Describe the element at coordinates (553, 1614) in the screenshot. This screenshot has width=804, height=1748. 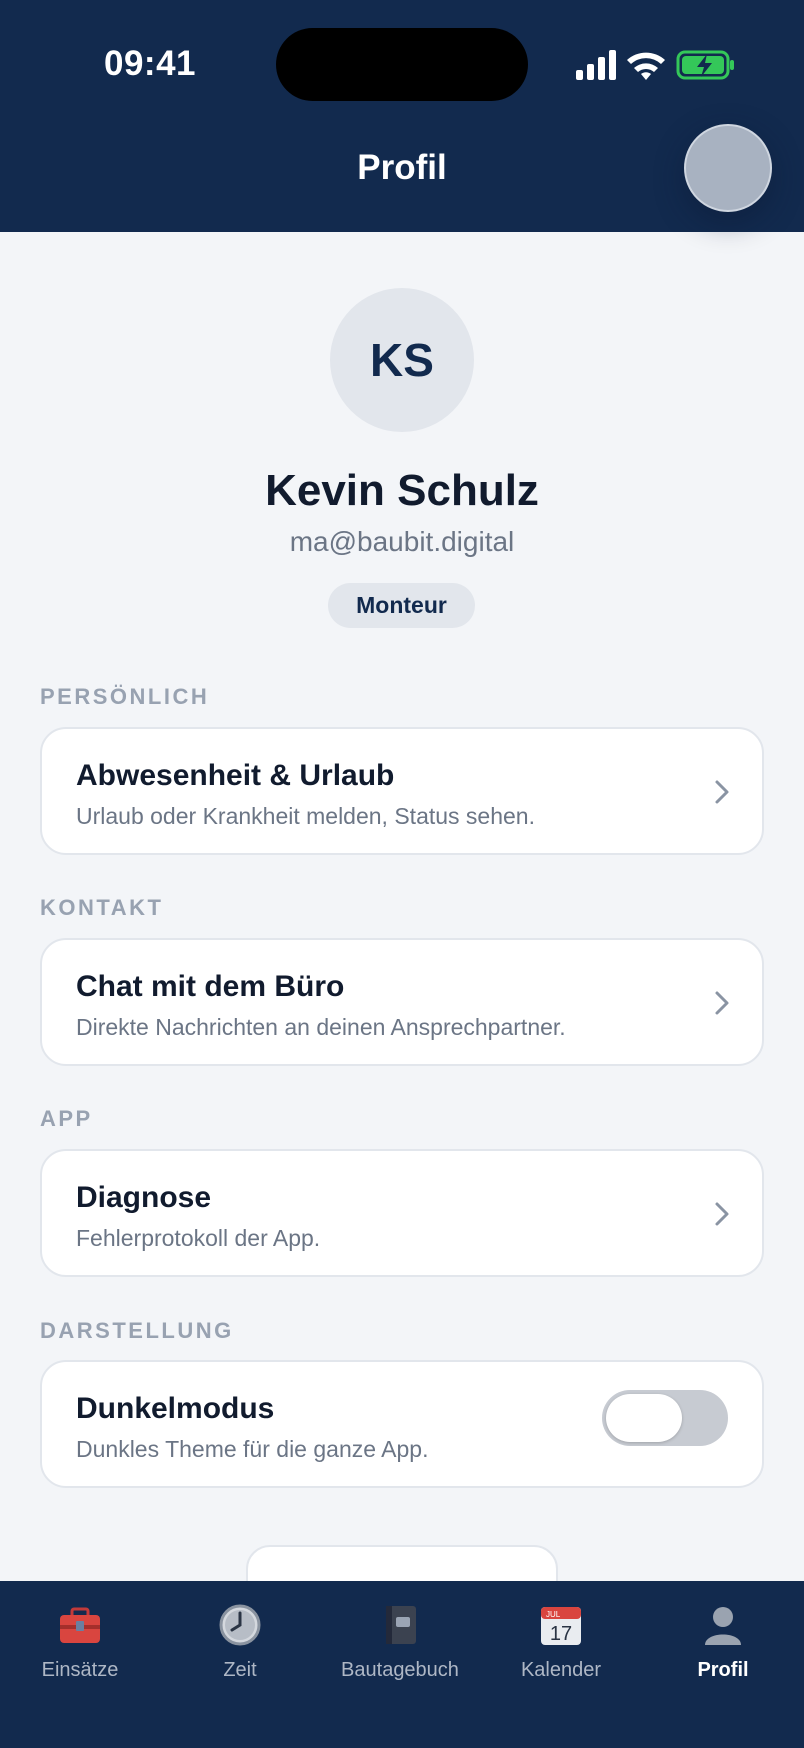
I see `calendar-month: JUL` at that location.